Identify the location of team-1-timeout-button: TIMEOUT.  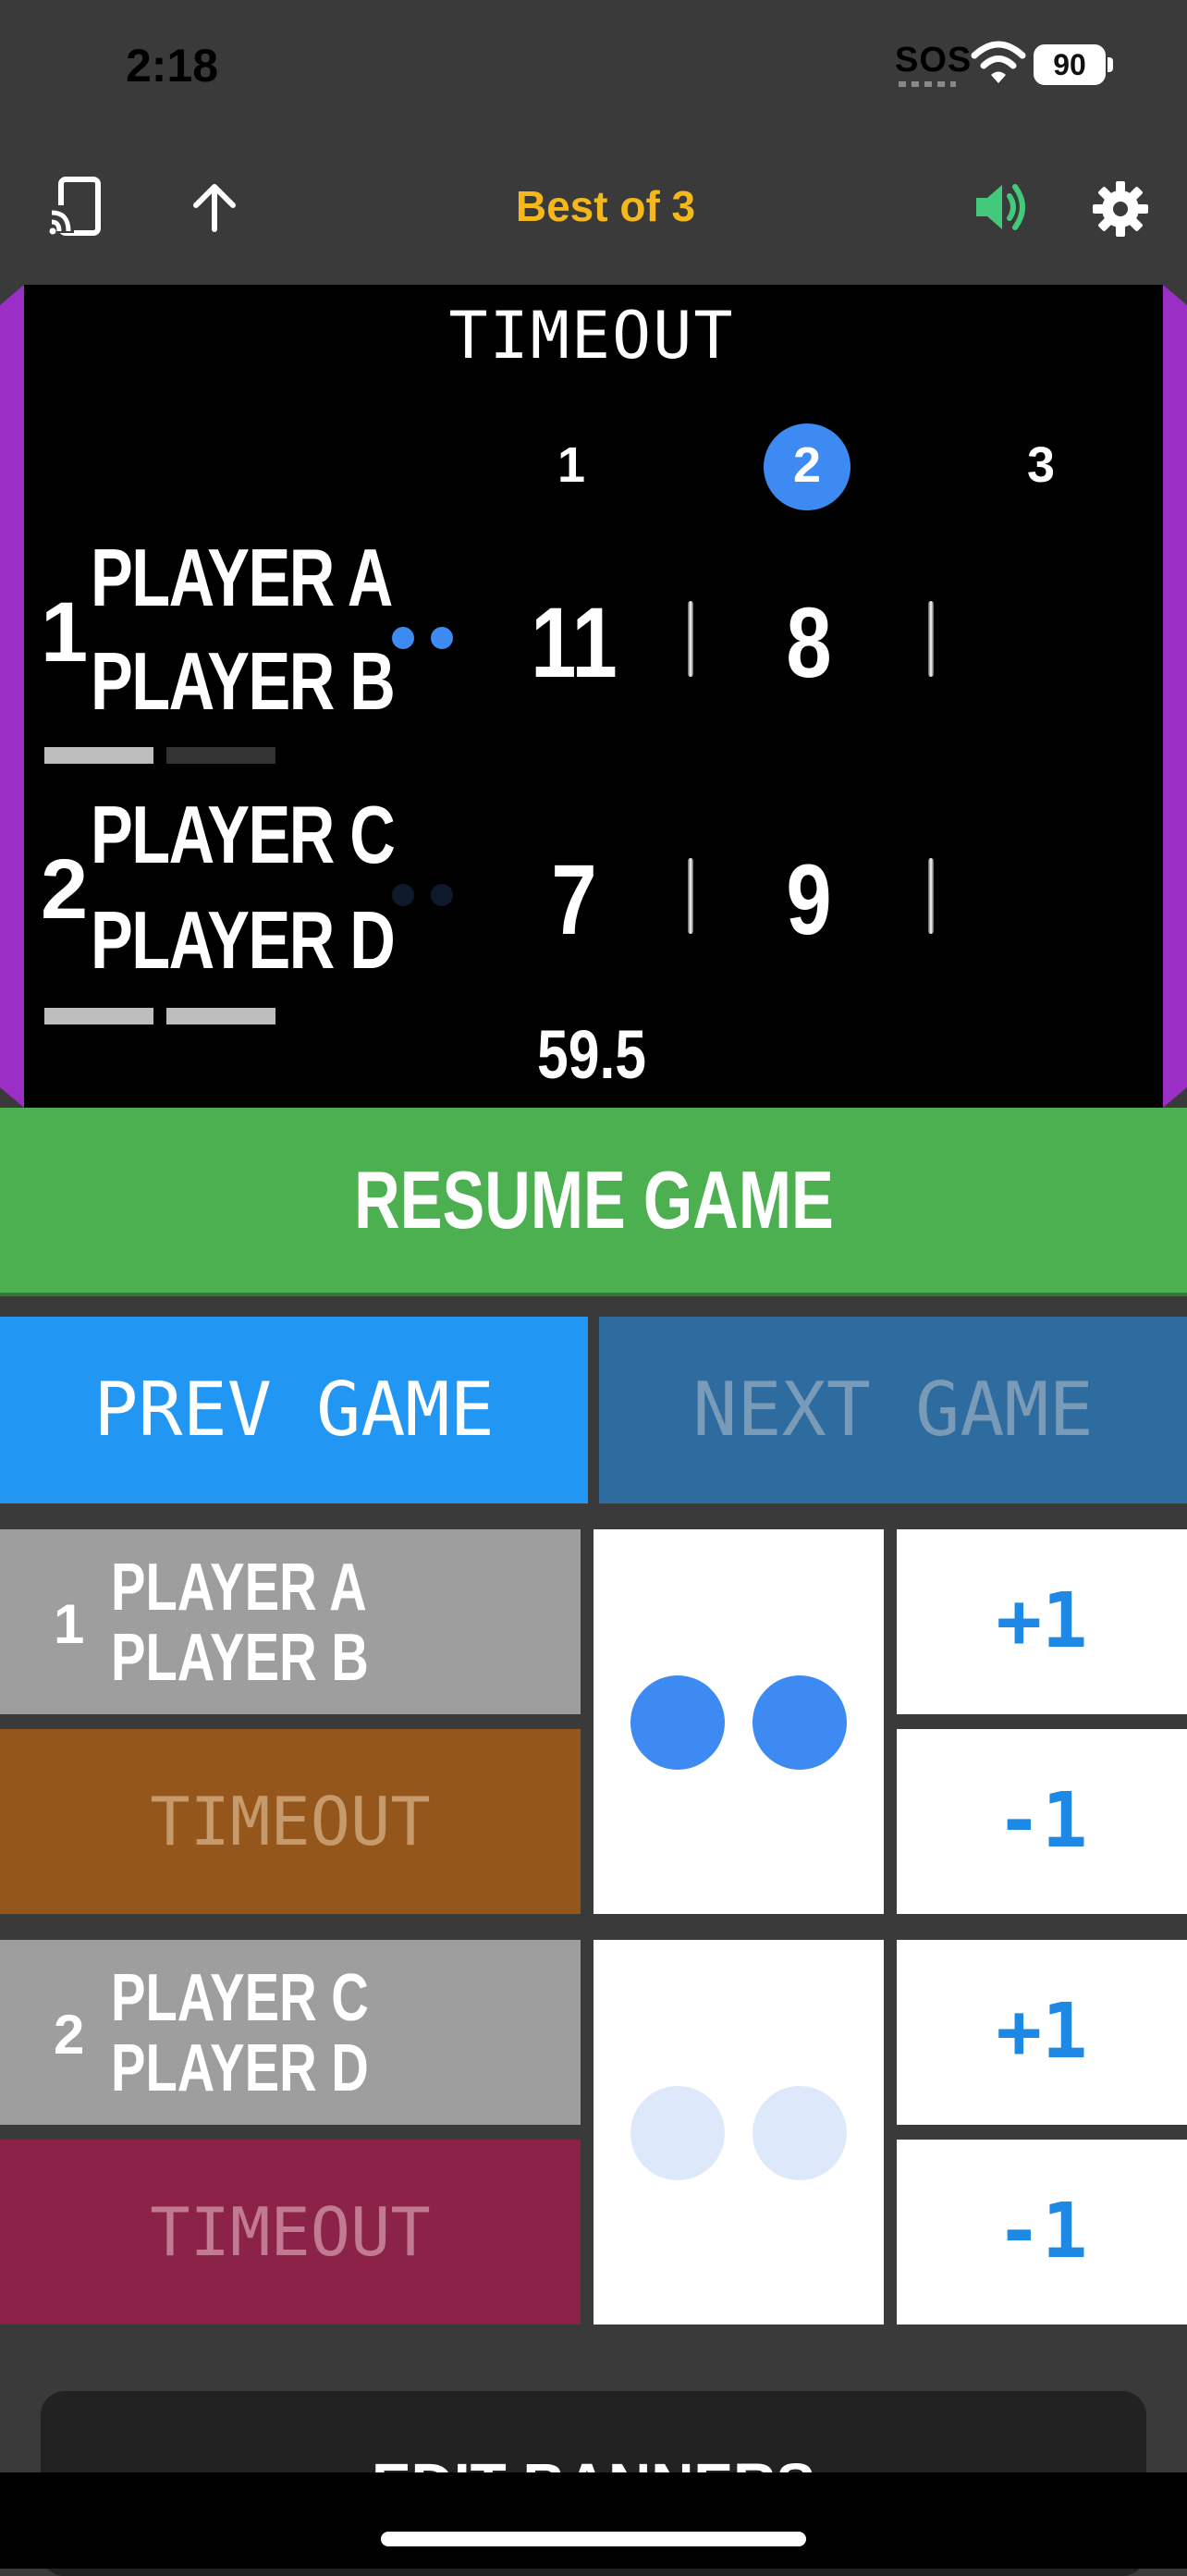
(290, 1821).